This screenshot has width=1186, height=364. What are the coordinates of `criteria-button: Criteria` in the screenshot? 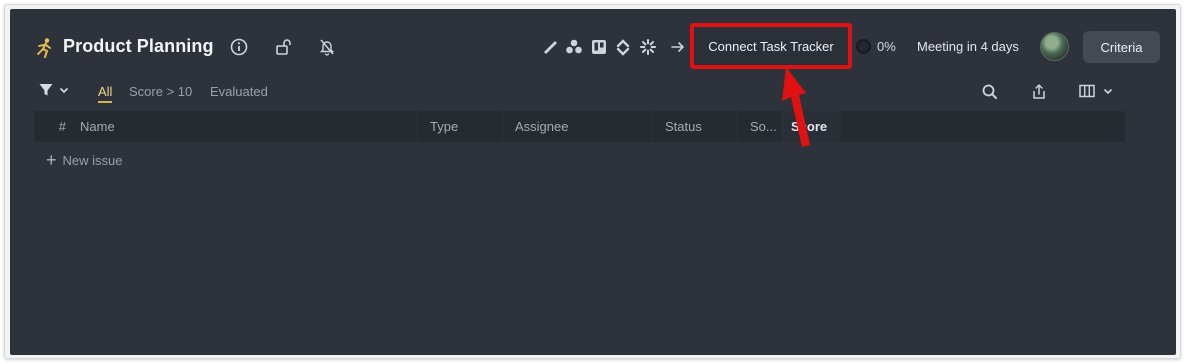 It's located at (1121, 47).